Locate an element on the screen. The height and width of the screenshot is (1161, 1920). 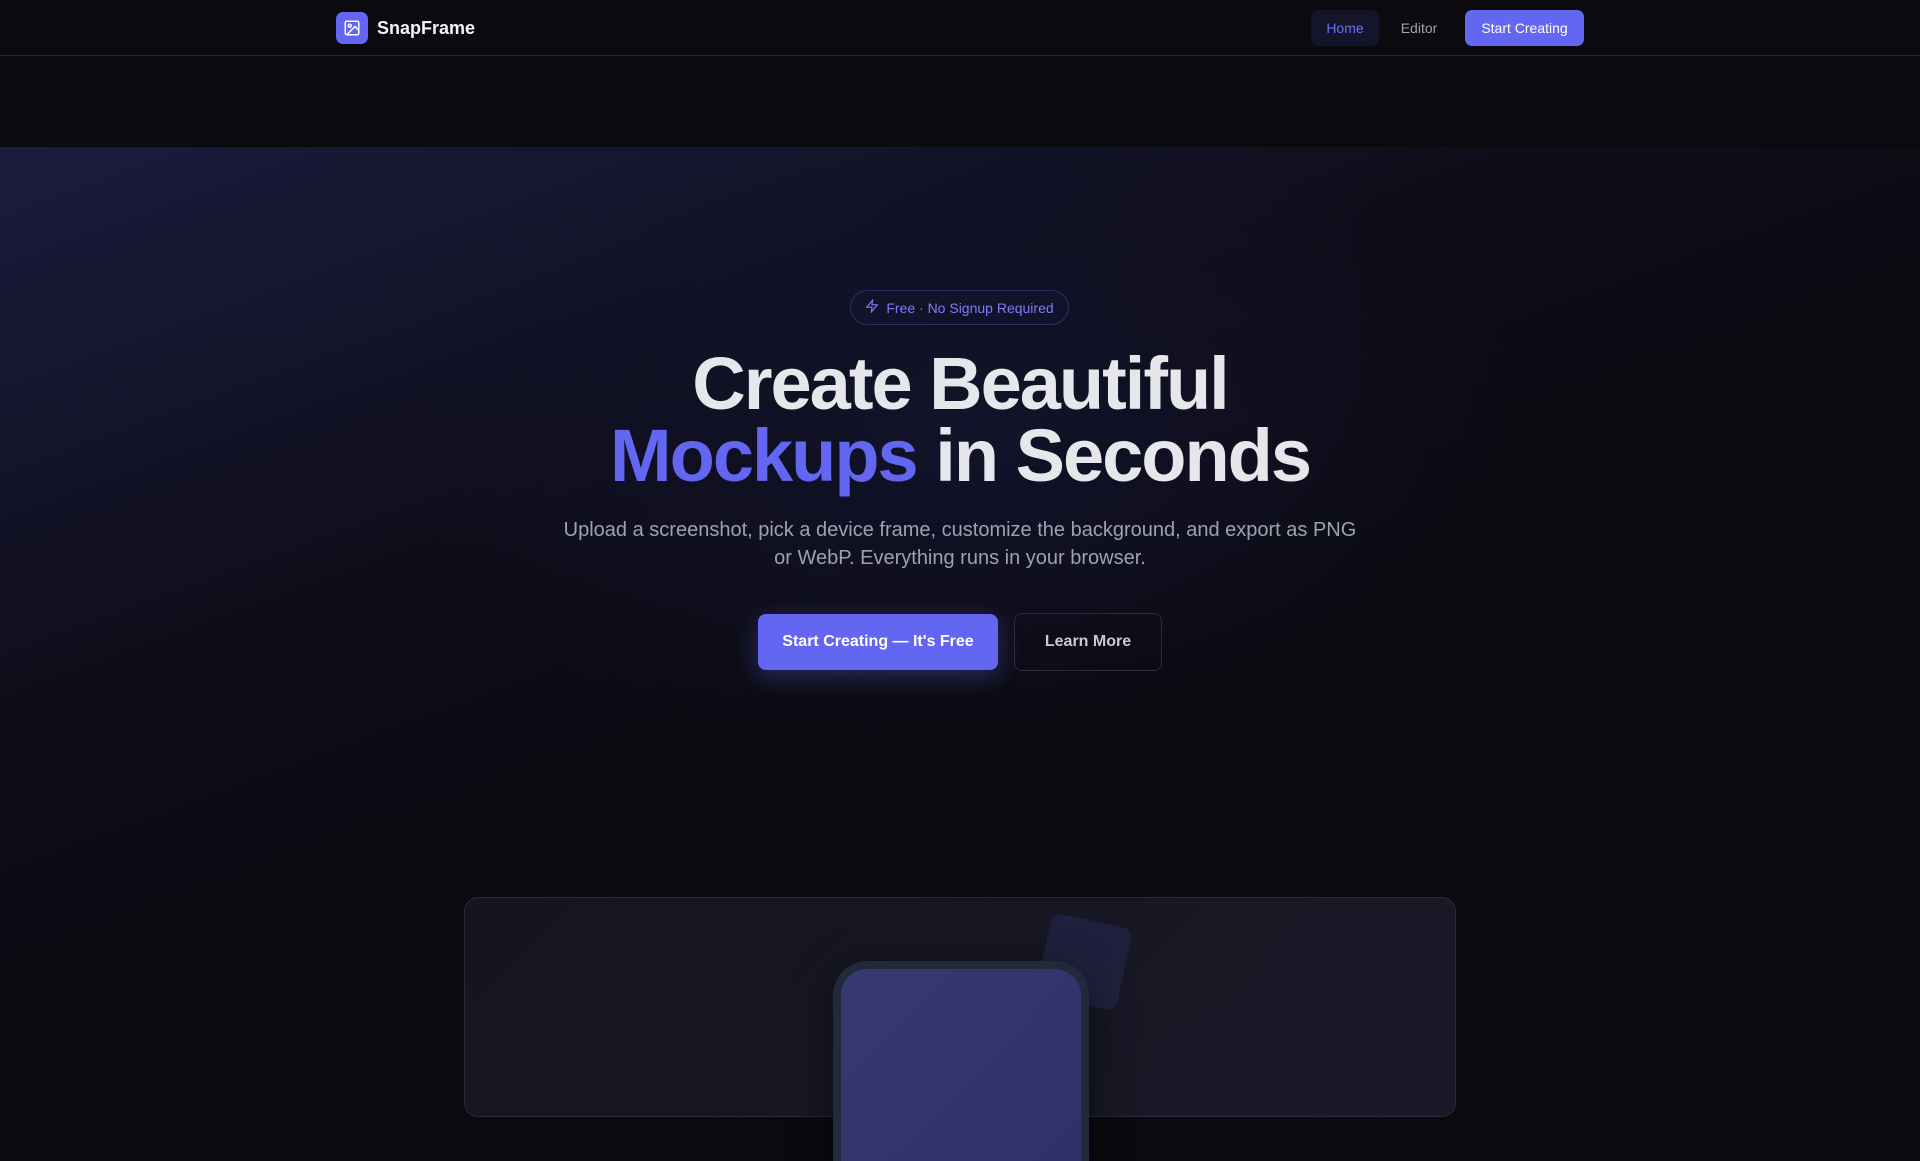
phone-frame is located at coordinates (961, 1061).